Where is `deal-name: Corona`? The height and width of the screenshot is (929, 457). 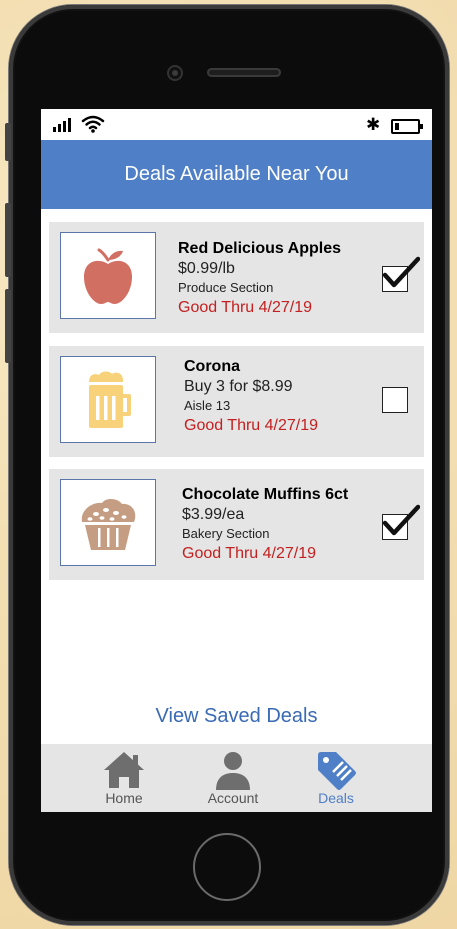
deal-name: Corona is located at coordinates (212, 366).